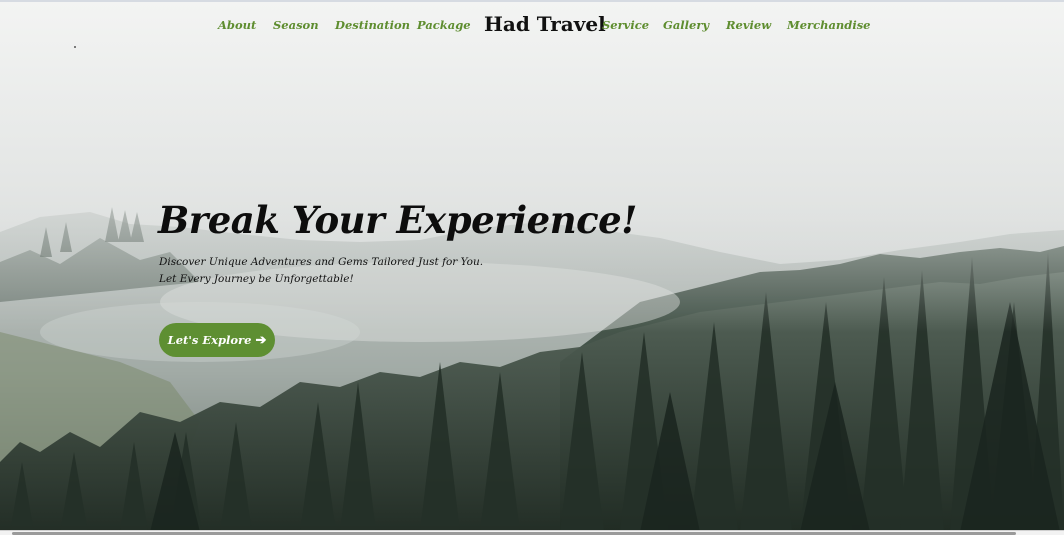 This screenshot has height=535, width=1064. What do you see at coordinates (545, 24) in the screenshot?
I see `brand-logo-text: Had Travel` at bounding box center [545, 24].